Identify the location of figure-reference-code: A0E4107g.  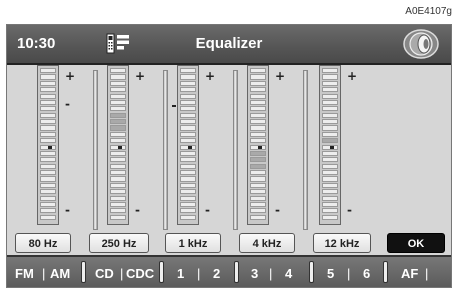
(428, 11).